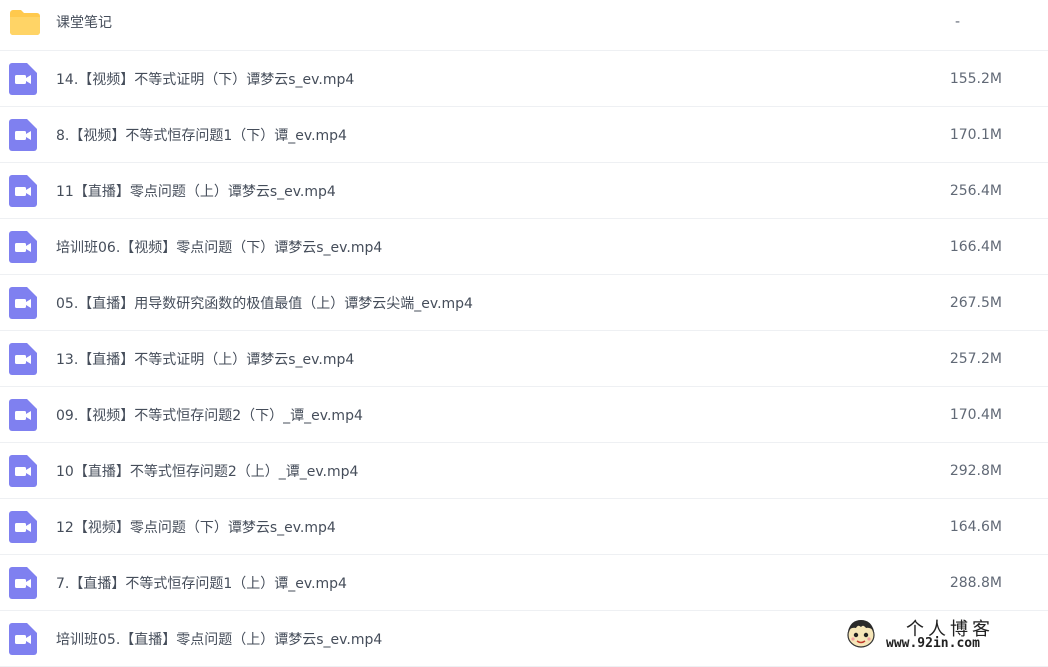 The image size is (1048, 667). Describe the element at coordinates (933, 643) in the screenshot. I see `watermark-url: www.92in.com` at that location.